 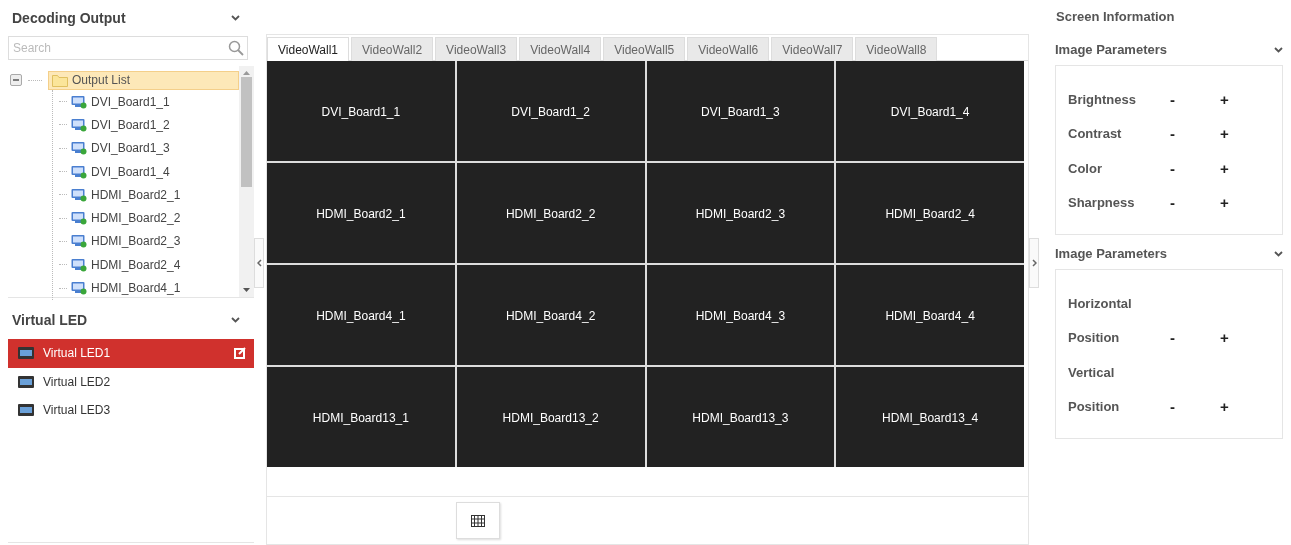 What do you see at coordinates (1115, 17) in the screenshot?
I see `panel-title: Screen Information` at bounding box center [1115, 17].